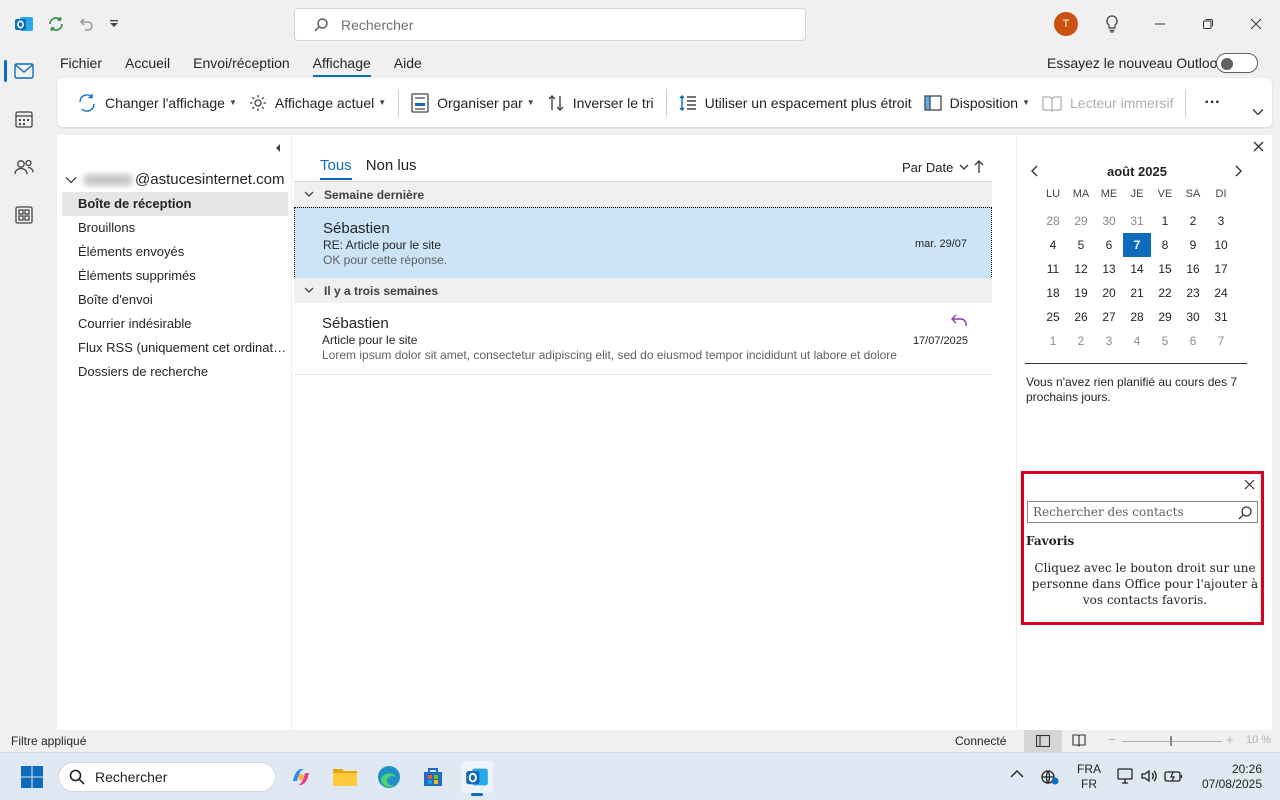 This screenshot has width=1280, height=800. What do you see at coordinates (1174, 776) in the screenshot?
I see `battery-icon` at bounding box center [1174, 776].